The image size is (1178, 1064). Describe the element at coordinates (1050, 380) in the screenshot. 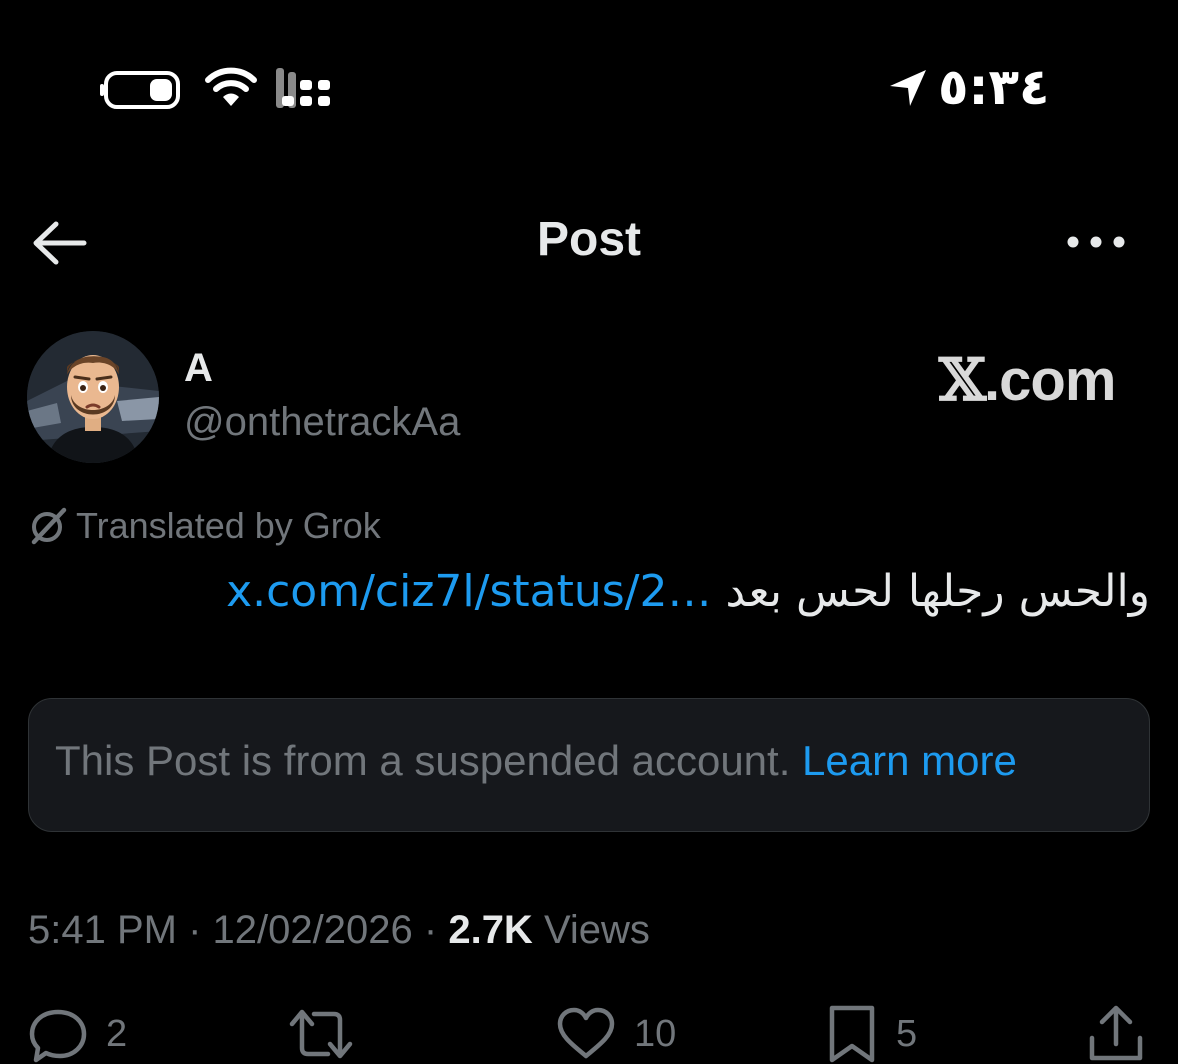

I see `brand-domain: .com` at that location.